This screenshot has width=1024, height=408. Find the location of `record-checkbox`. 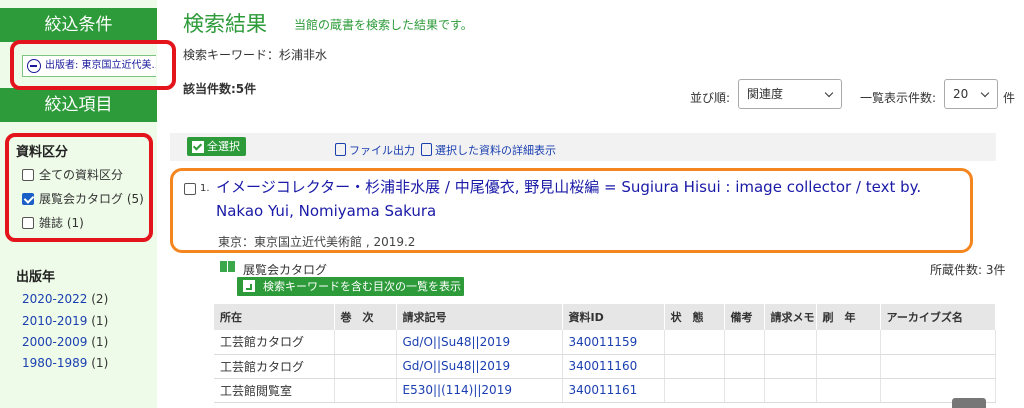

record-checkbox is located at coordinates (190, 189).